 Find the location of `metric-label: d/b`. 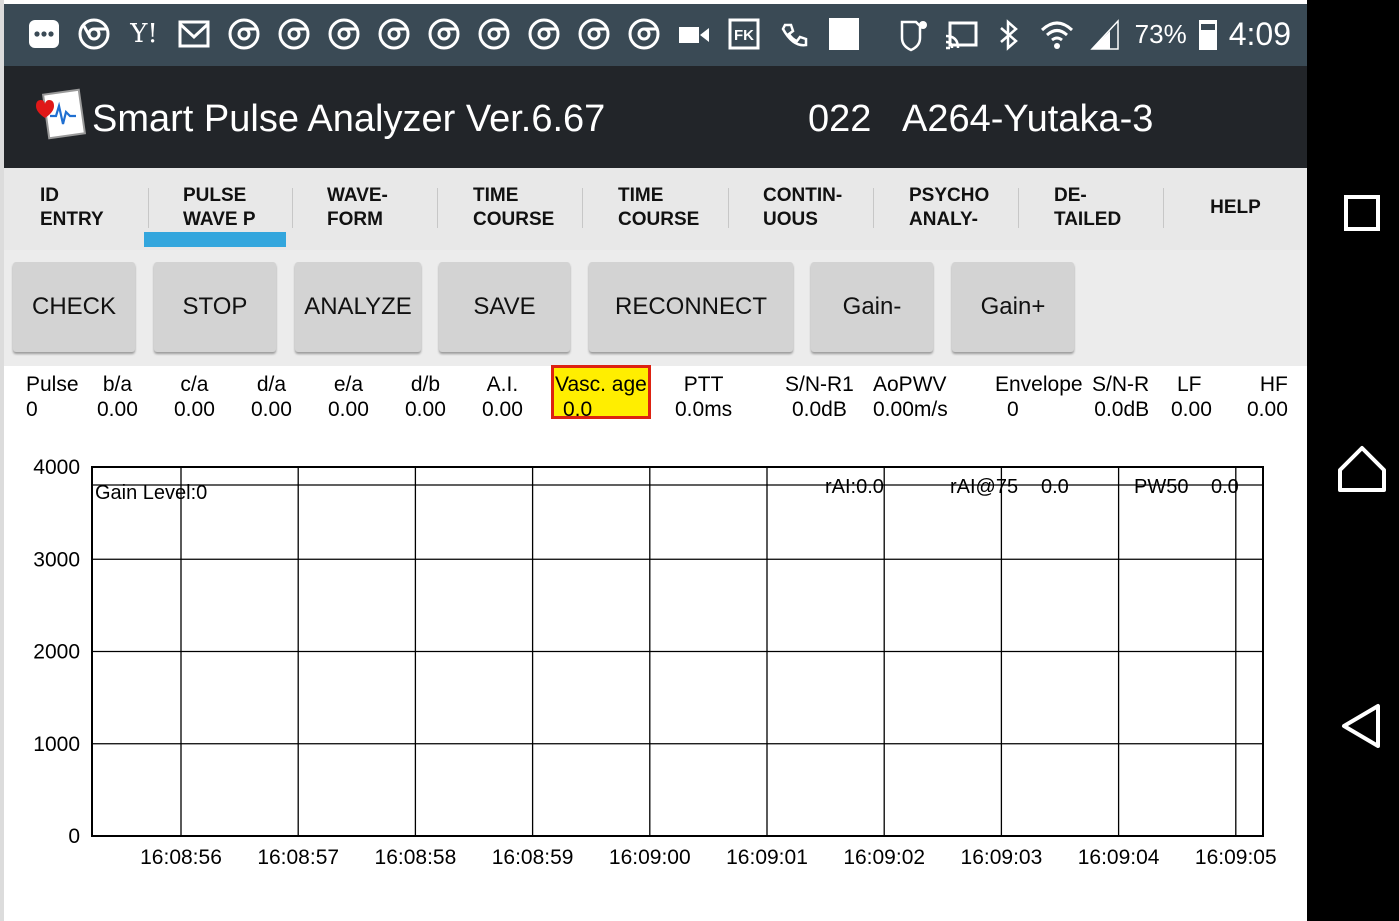

metric-label: d/b is located at coordinates (425, 384).